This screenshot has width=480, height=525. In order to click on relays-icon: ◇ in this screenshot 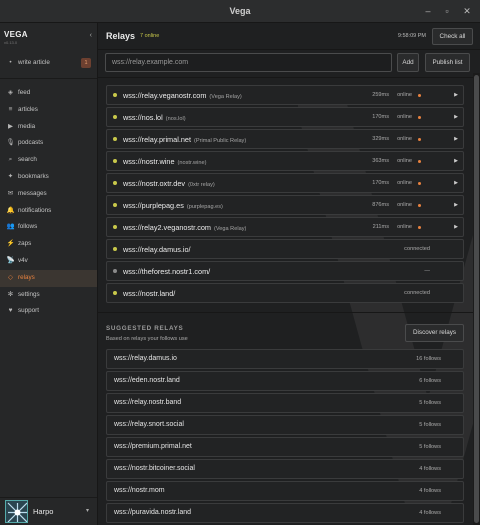, I will do `click(10, 277)`.